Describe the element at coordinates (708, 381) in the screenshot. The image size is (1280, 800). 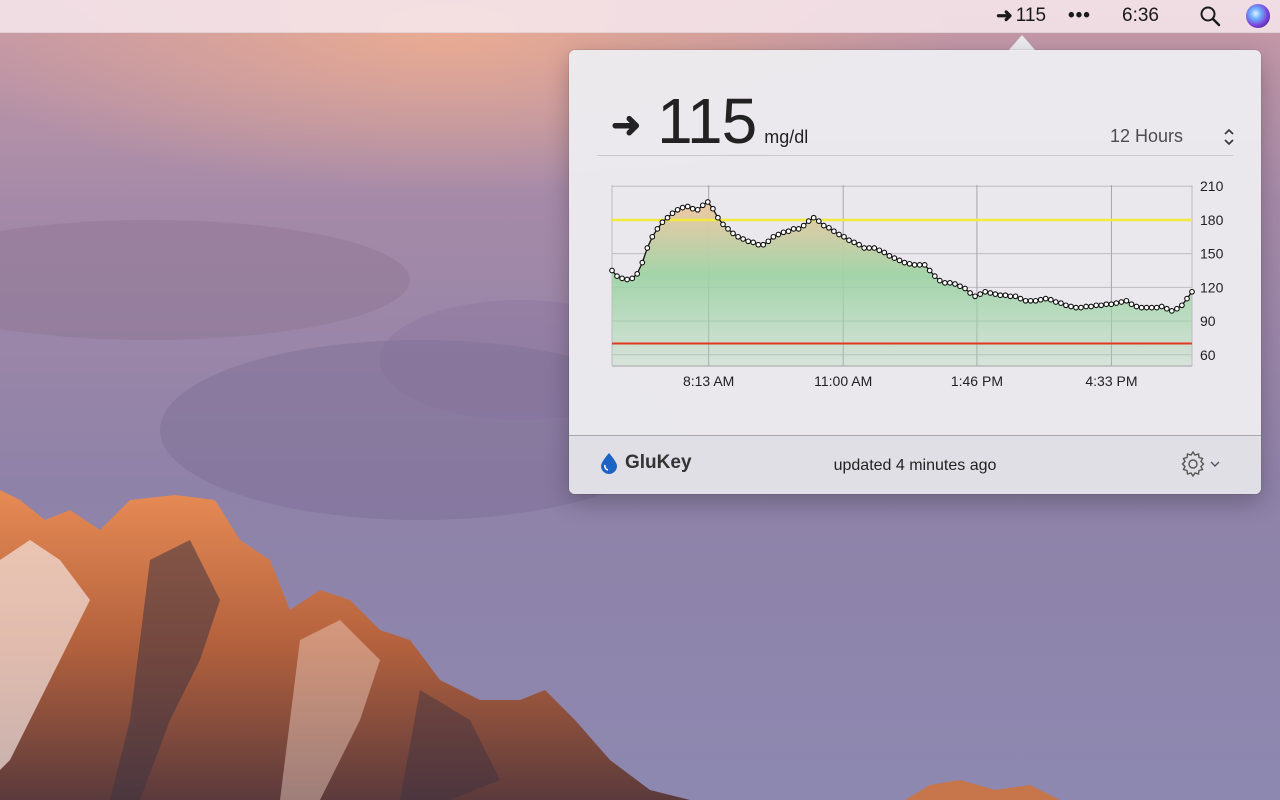
I see `x-tick-label: 8:13 AM` at that location.